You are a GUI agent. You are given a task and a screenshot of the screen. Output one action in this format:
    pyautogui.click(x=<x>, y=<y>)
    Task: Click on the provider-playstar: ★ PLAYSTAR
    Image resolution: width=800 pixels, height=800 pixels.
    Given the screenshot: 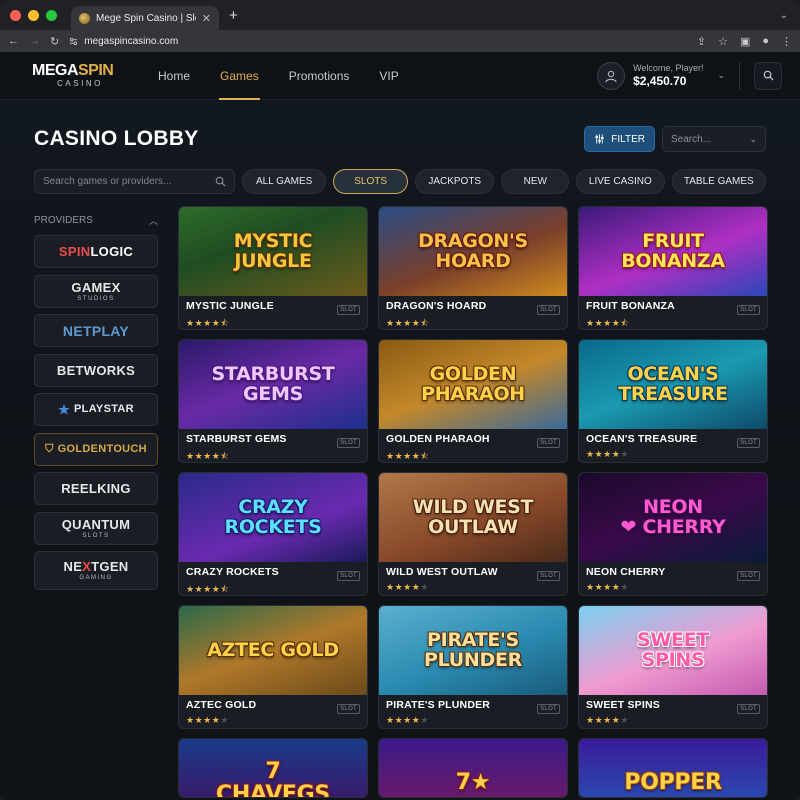 What is the action you would take?
    pyautogui.click(x=96, y=409)
    